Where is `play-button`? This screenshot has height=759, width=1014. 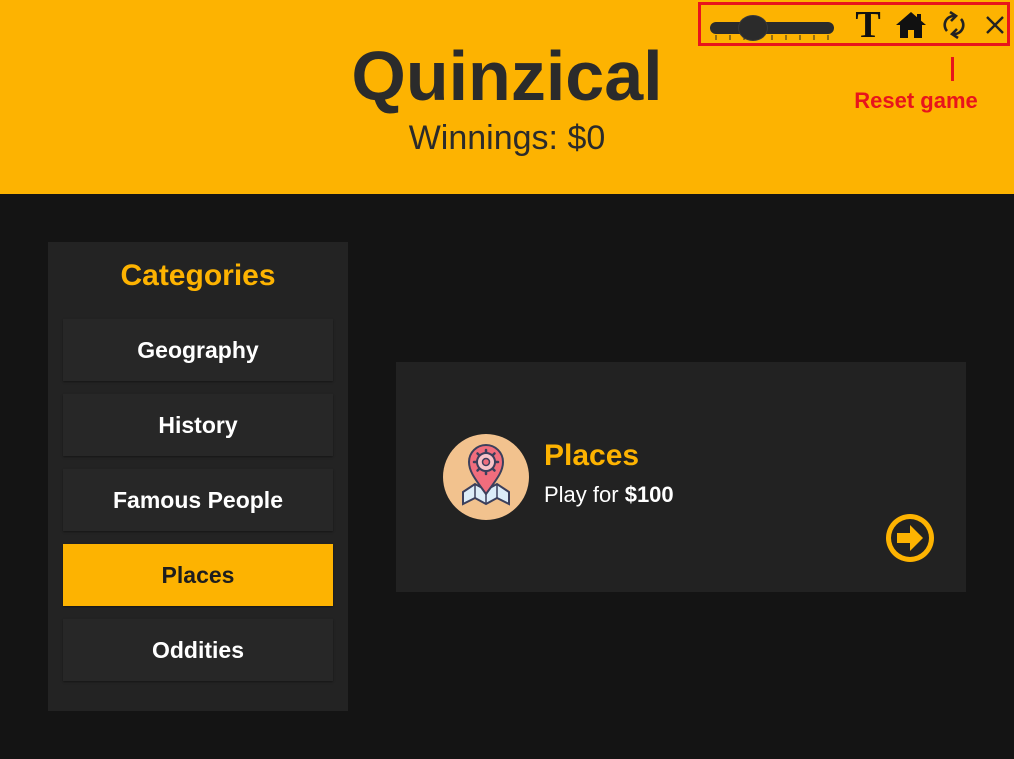
play-button is located at coordinates (910, 538).